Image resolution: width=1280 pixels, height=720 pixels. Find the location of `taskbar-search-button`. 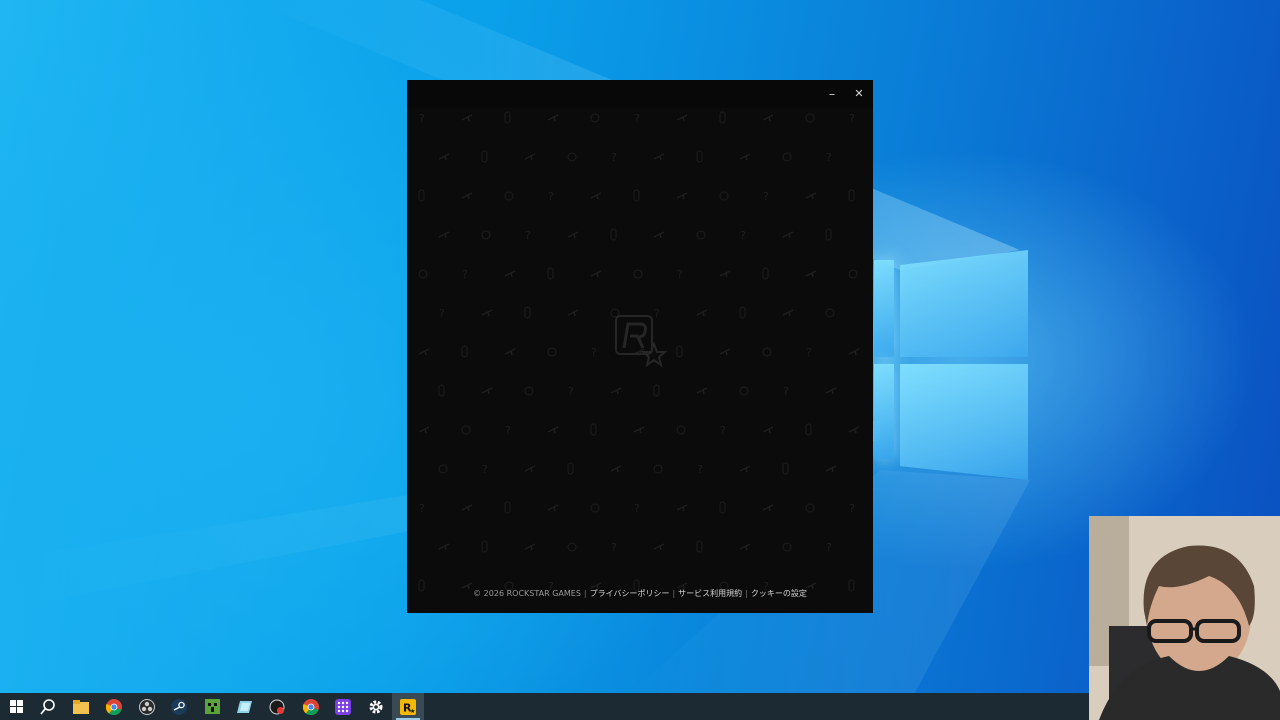

taskbar-search-button is located at coordinates (48, 706).